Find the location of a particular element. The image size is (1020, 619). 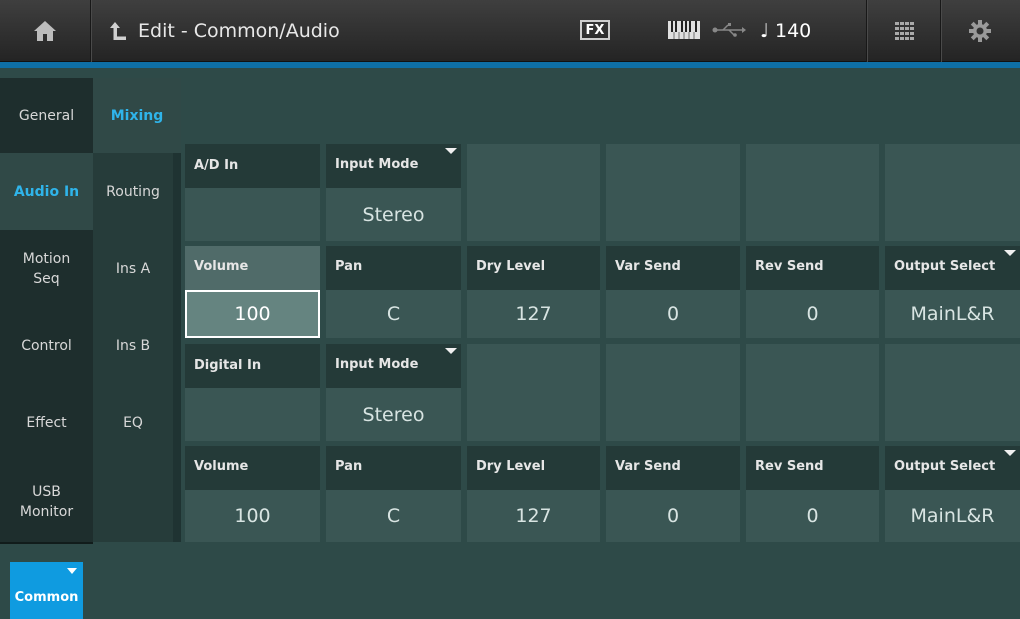

subtab-divider is located at coordinates (177, 347).